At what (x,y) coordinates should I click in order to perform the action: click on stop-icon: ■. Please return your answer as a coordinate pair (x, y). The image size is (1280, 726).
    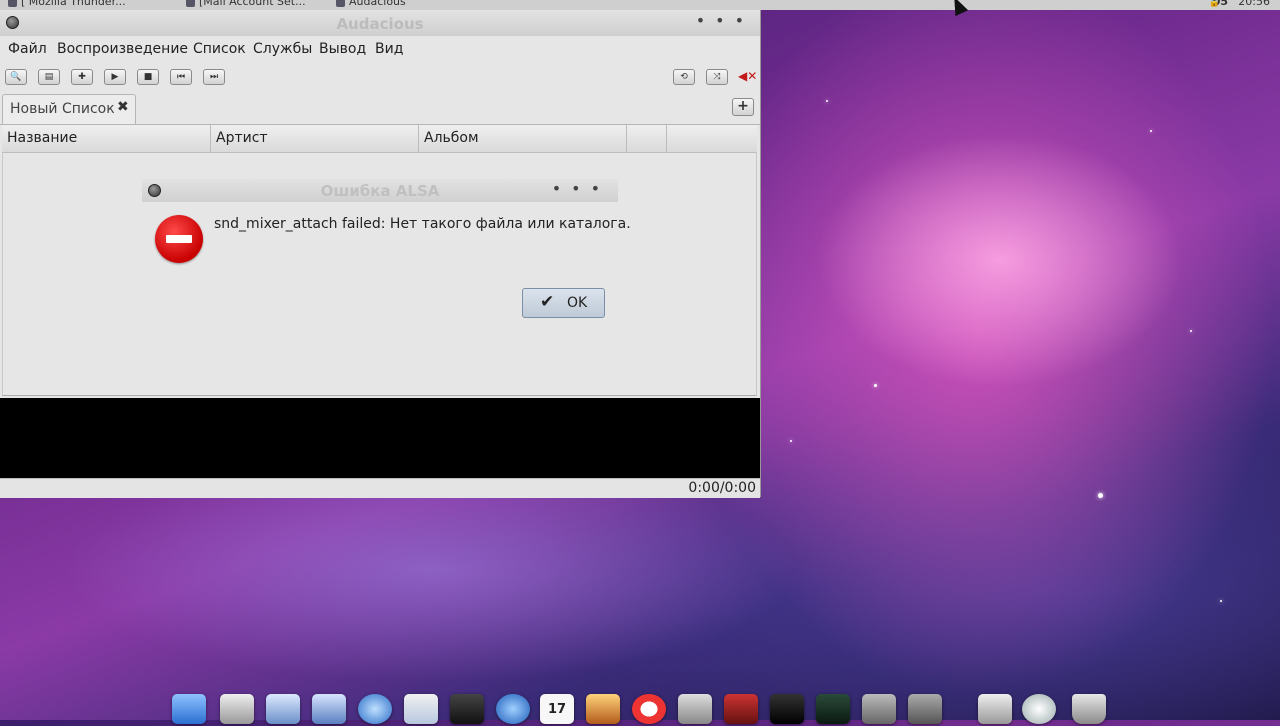
    Looking at the image, I should click on (148, 77).